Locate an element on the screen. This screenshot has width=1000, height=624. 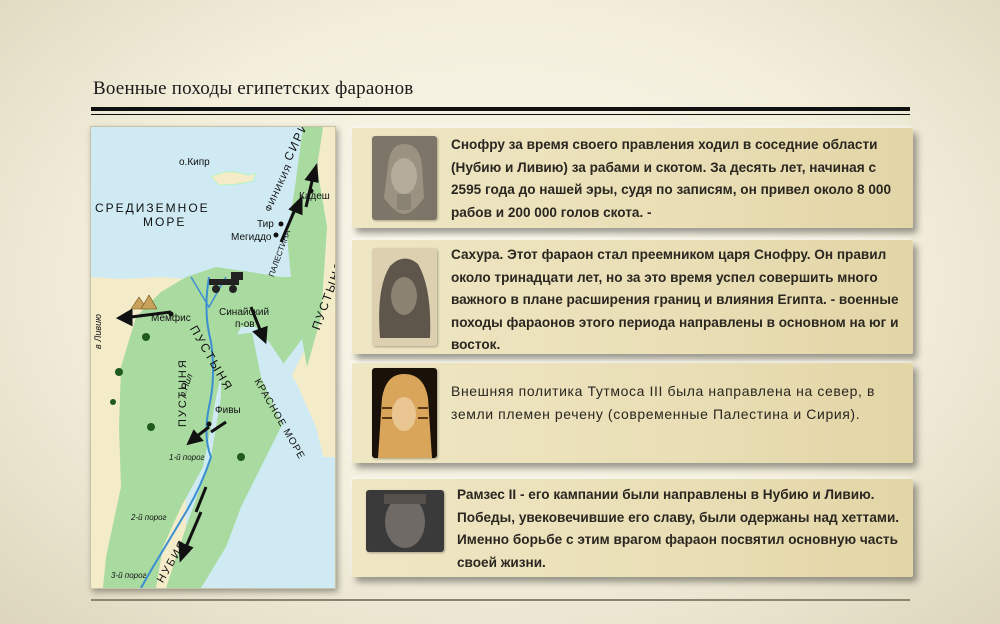
snofru-portrait is located at coordinates (404, 178).